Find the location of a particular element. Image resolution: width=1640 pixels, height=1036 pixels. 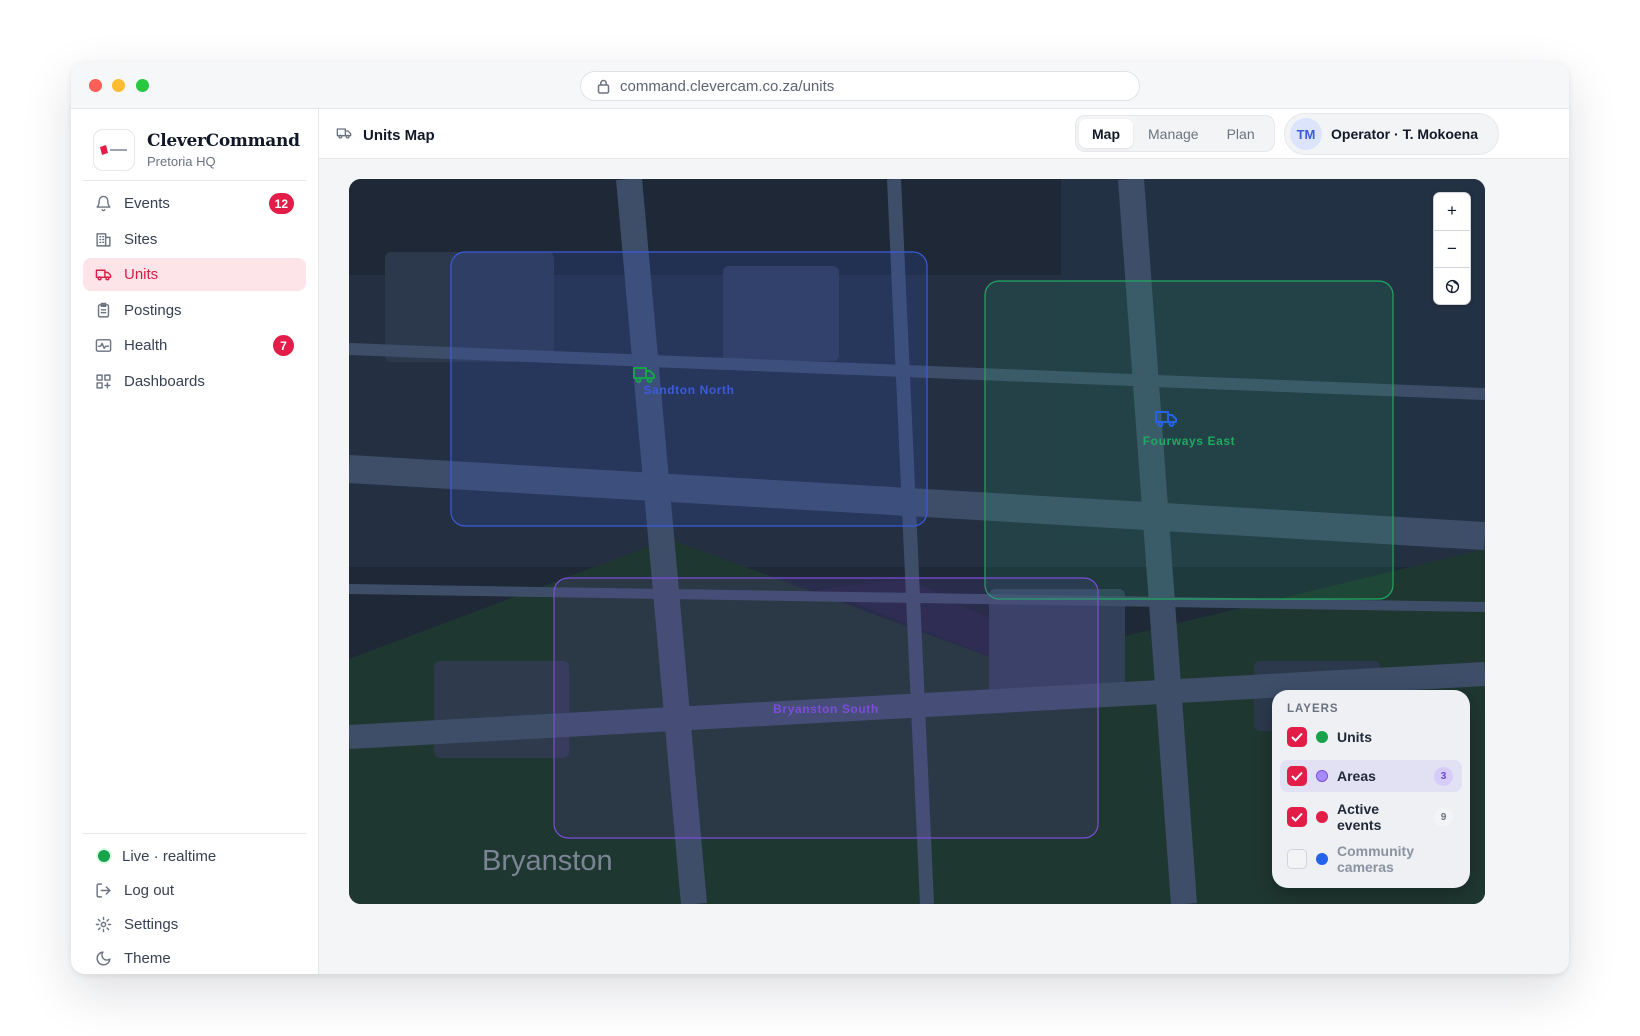

clipboard-icon is located at coordinates (103, 310).